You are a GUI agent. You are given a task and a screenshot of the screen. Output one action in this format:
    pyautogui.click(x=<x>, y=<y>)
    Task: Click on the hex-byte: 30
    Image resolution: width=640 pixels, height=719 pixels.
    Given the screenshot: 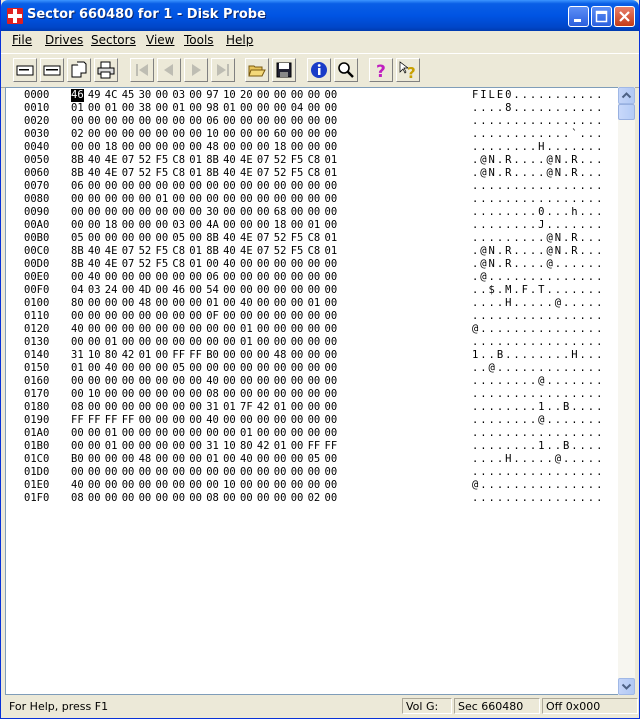 What is the action you would take?
    pyautogui.click(x=212, y=212)
    